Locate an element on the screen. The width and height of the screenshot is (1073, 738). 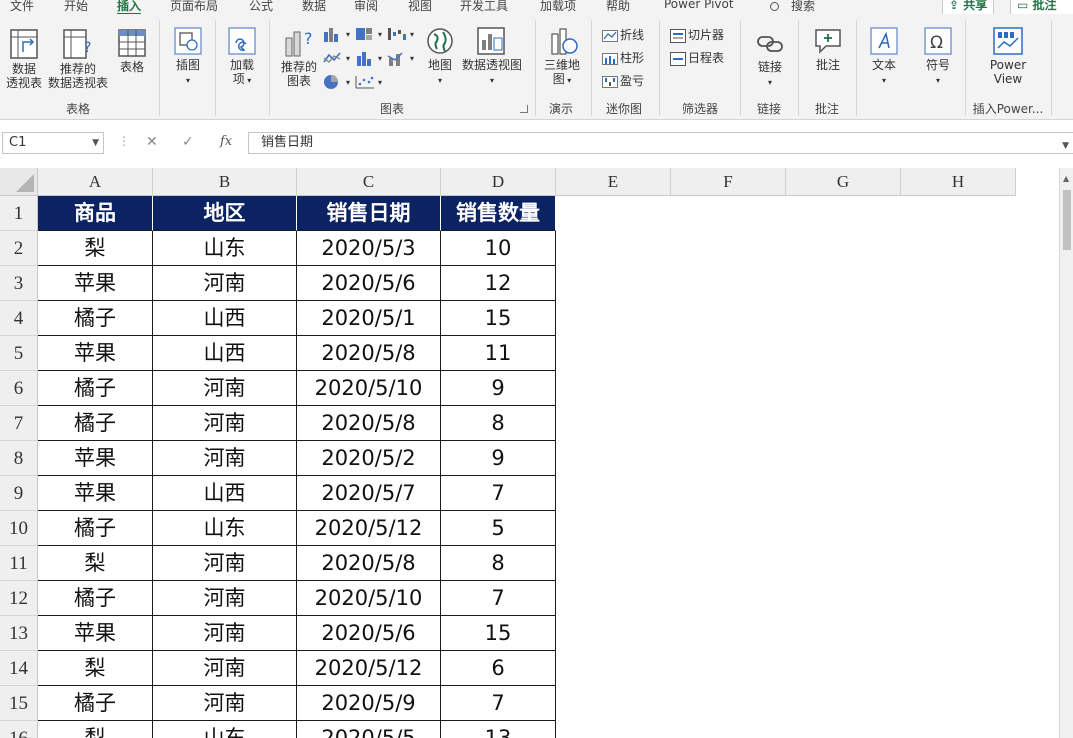
row-header-12: 12 is located at coordinates (19, 598).